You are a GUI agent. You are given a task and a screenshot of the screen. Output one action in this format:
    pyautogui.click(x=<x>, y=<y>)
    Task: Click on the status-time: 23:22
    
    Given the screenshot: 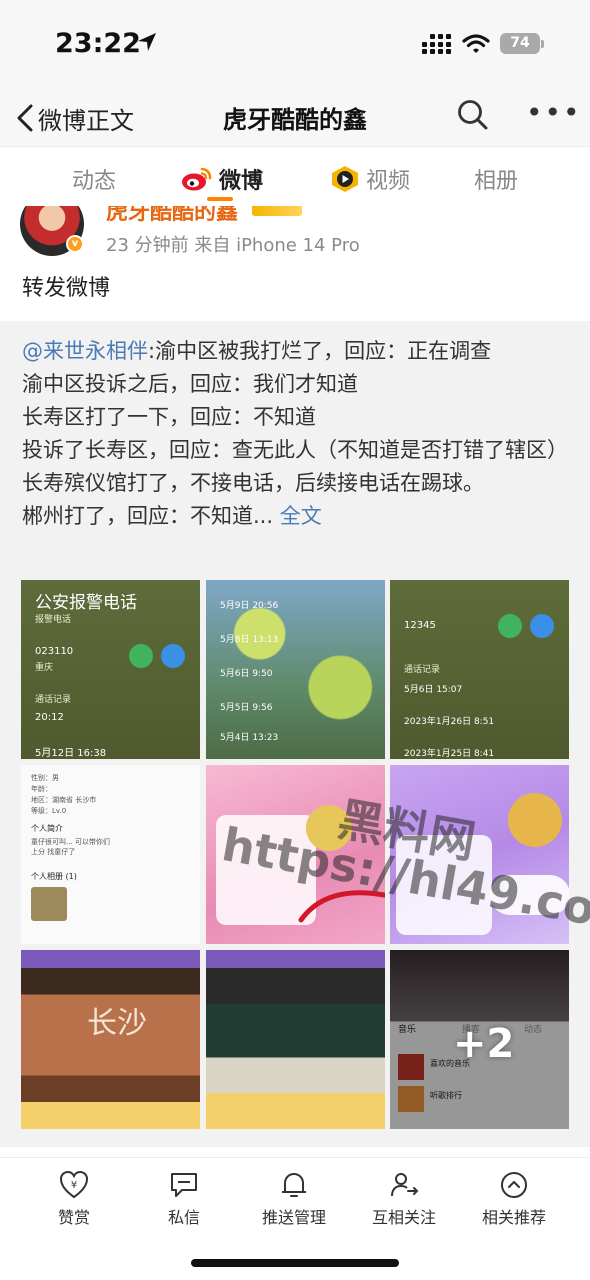 What is the action you would take?
    pyautogui.click(x=98, y=43)
    